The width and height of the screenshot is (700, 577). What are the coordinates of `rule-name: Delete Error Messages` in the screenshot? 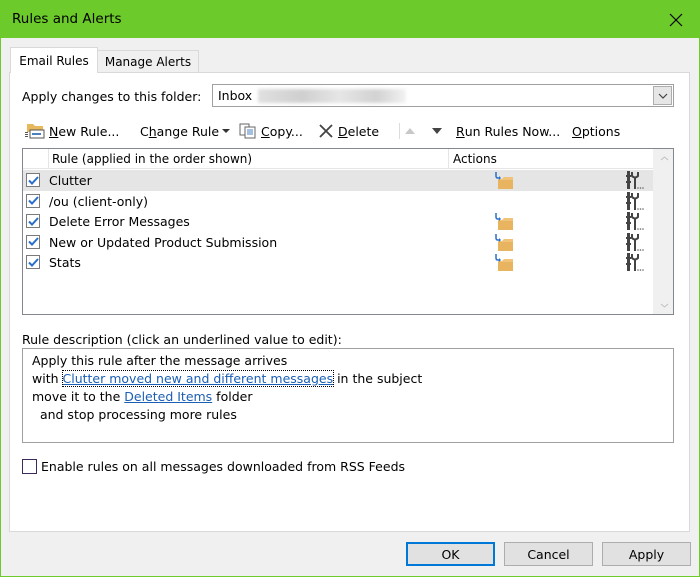 It's located at (119, 222).